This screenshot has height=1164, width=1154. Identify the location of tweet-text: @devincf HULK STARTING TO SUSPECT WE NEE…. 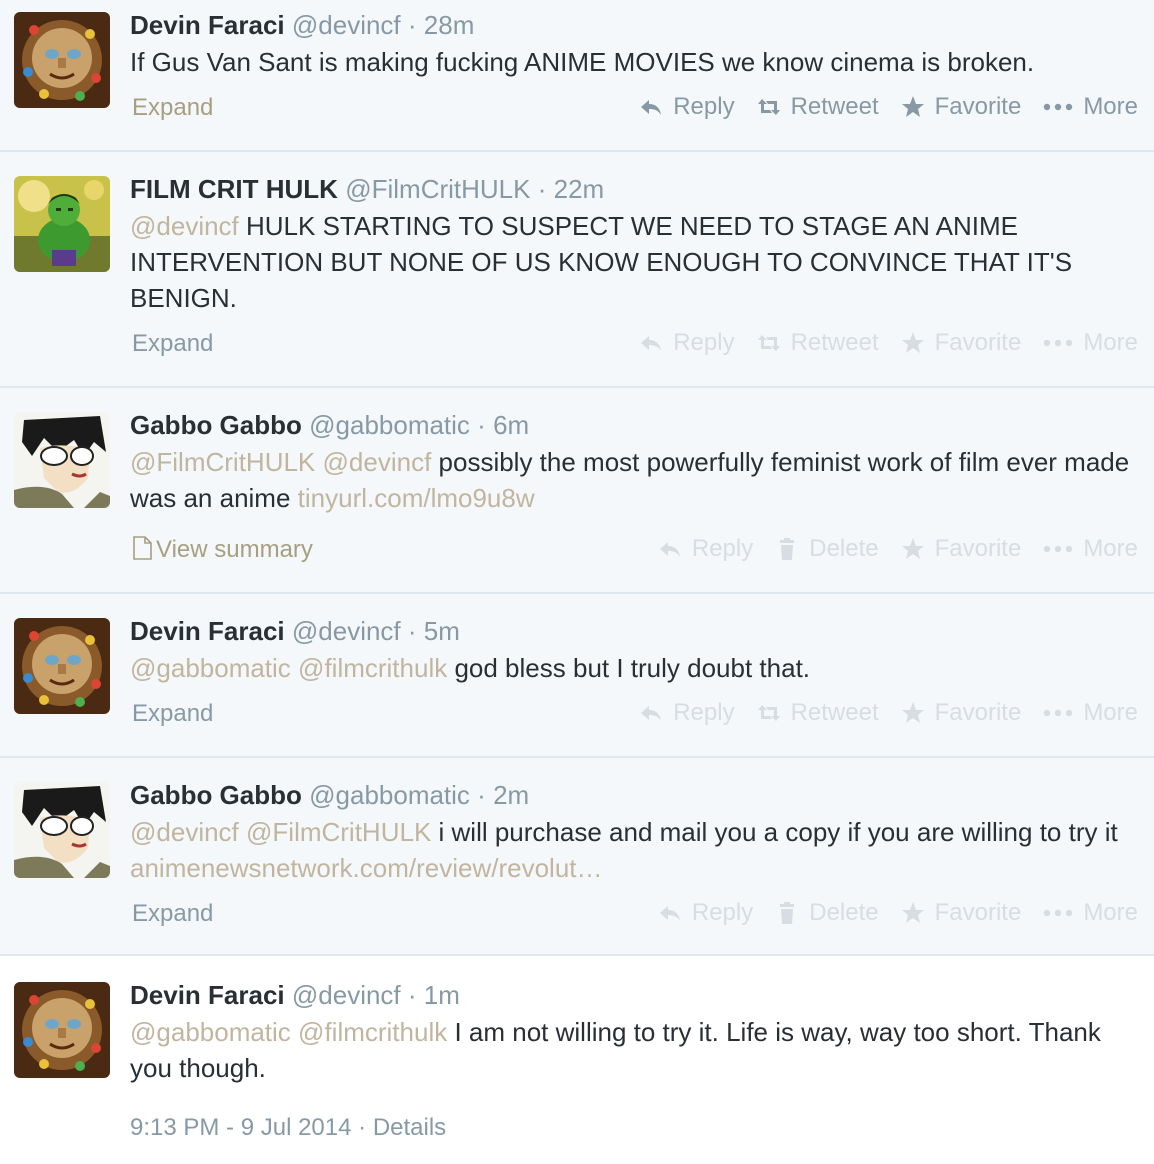
(636, 262).